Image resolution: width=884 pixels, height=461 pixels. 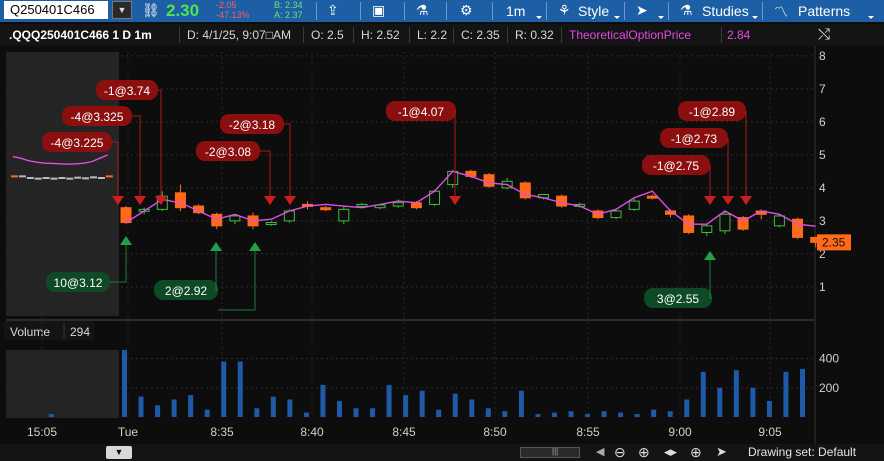 What do you see at coordinates (288, 5) in the screenshot?
I see `bid-price: B: 2.34` at bounding box center [288, 5].